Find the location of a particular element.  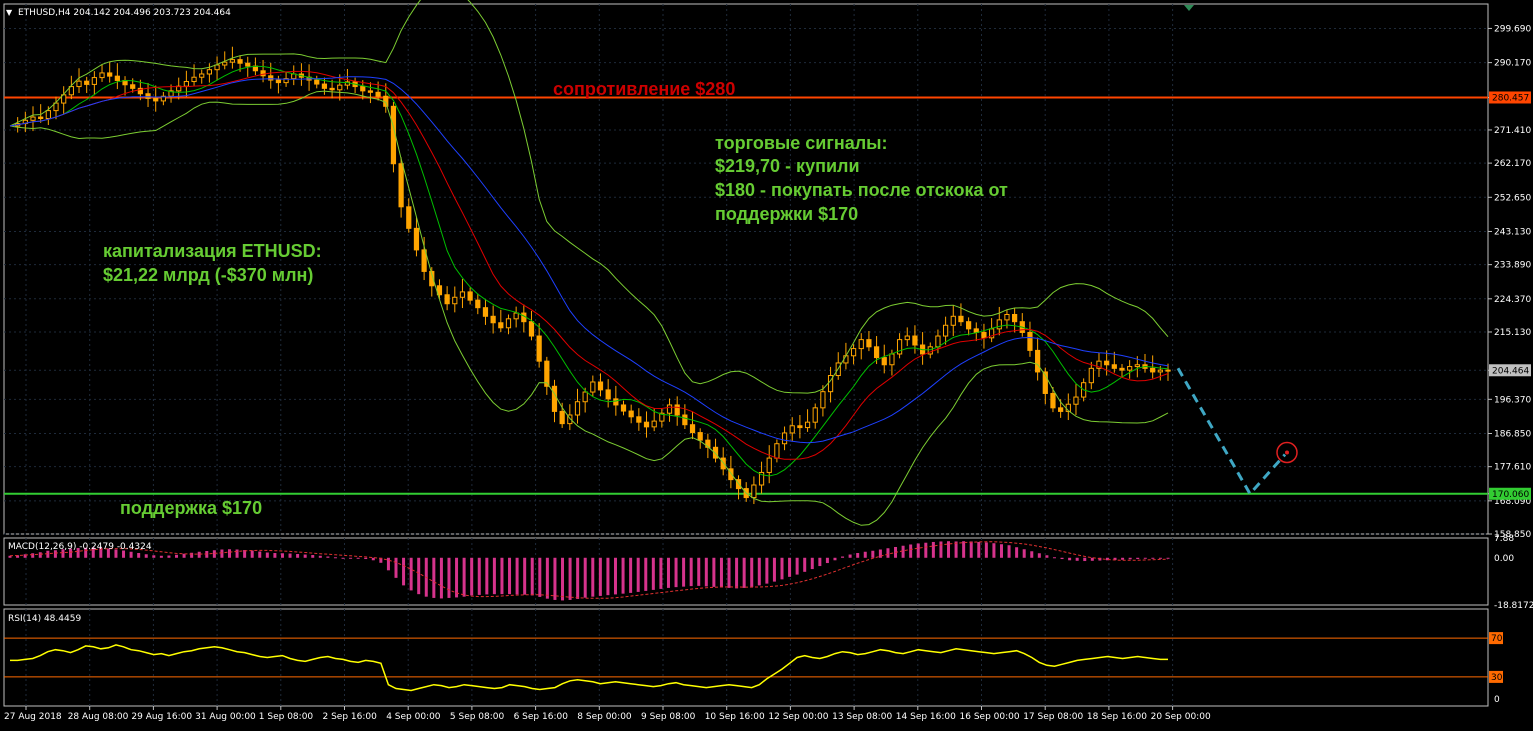

signals-title: торговые сигналы: is located at coordinates (801, 143).